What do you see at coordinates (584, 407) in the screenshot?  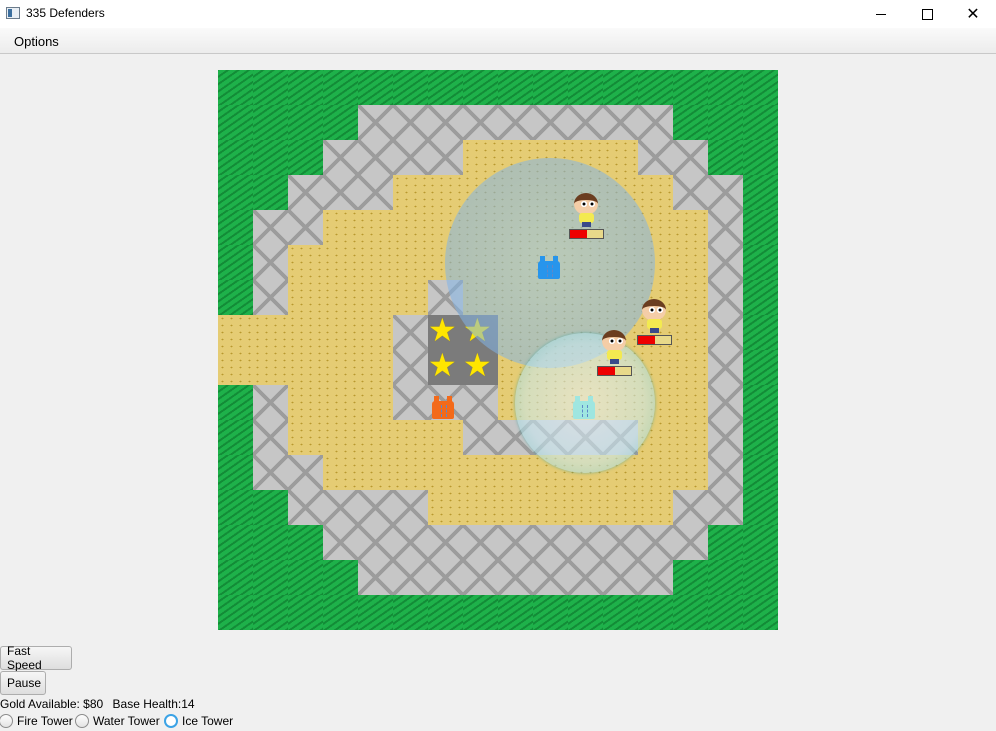 I see `ice-tower` at bounding box center [584, 407].